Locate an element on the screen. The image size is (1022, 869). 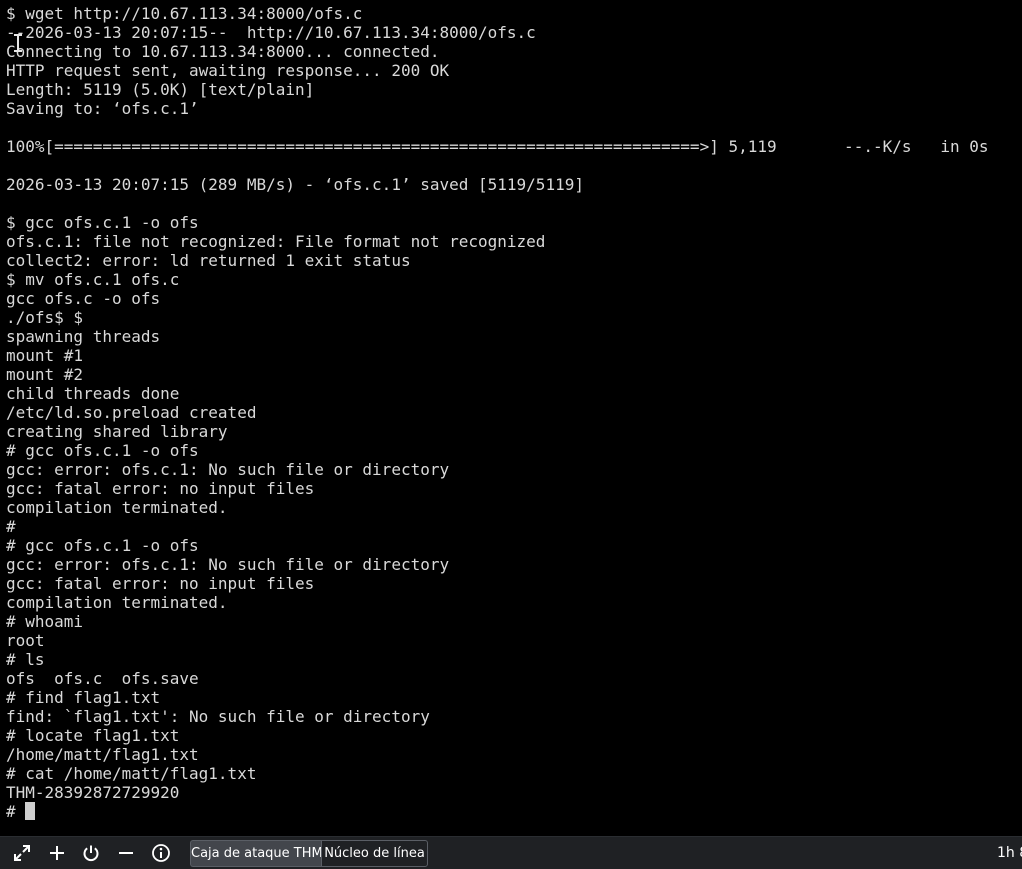
tab-line-core: Núcleo de línea is located at coordinates (374, 853).